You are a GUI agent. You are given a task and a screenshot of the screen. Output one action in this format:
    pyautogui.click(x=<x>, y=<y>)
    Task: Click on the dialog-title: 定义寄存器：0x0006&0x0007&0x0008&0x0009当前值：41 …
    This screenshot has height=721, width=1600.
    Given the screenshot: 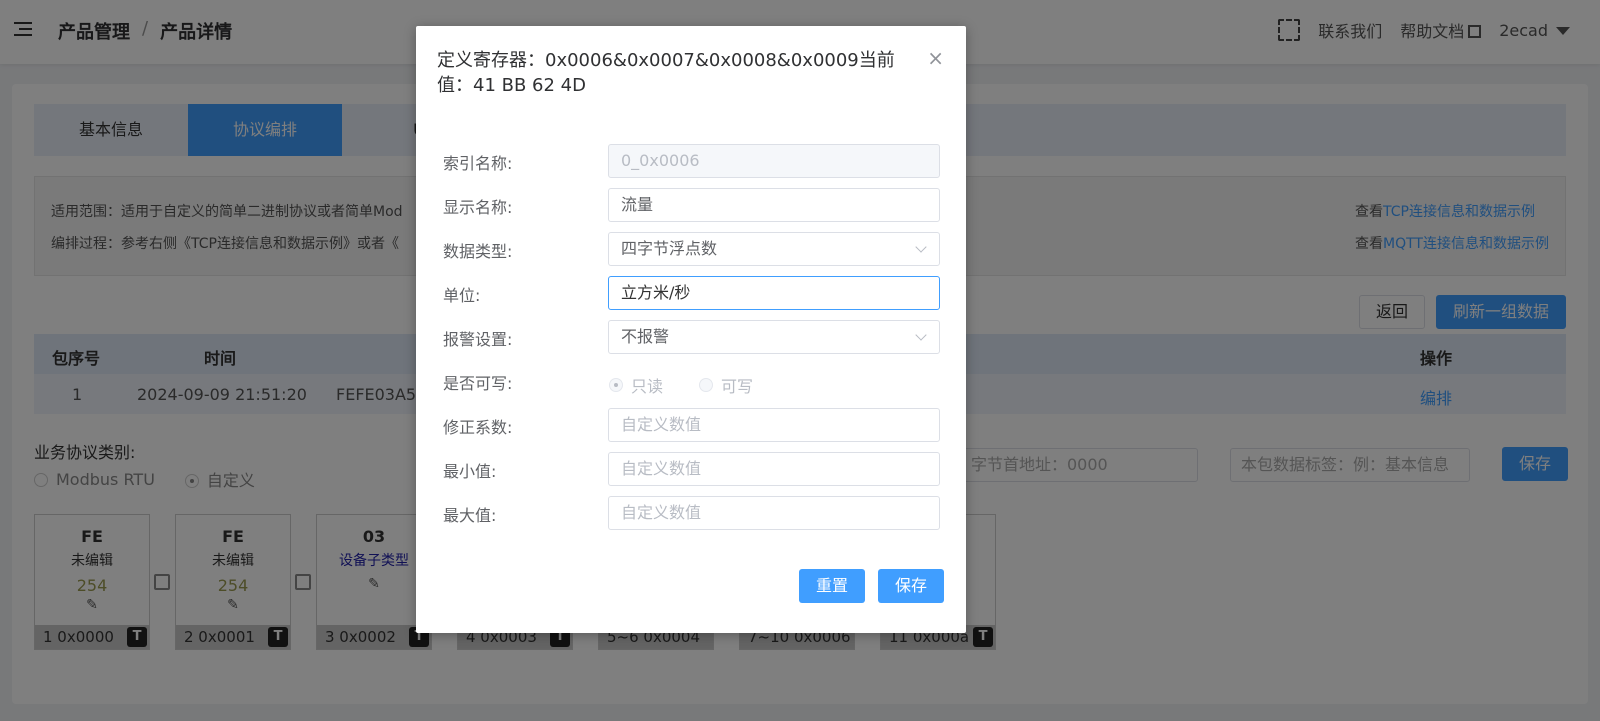 What is the action you would take?
    pyautogui.click(x=666, y=73)
    